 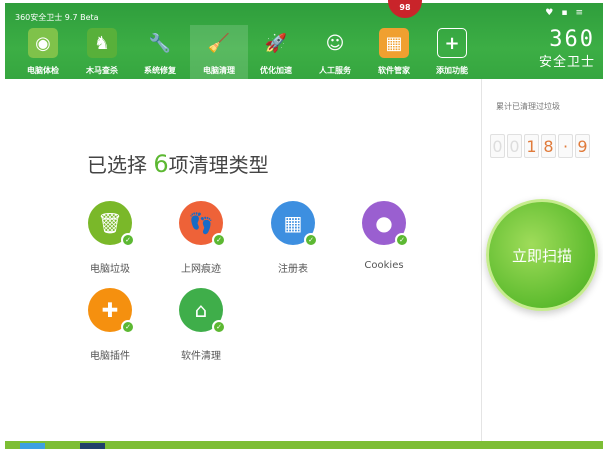 What do you see at coordinates (548, 146) in the screenshot?
I see `counter-digit: 8` at bounding box center [548, 146].